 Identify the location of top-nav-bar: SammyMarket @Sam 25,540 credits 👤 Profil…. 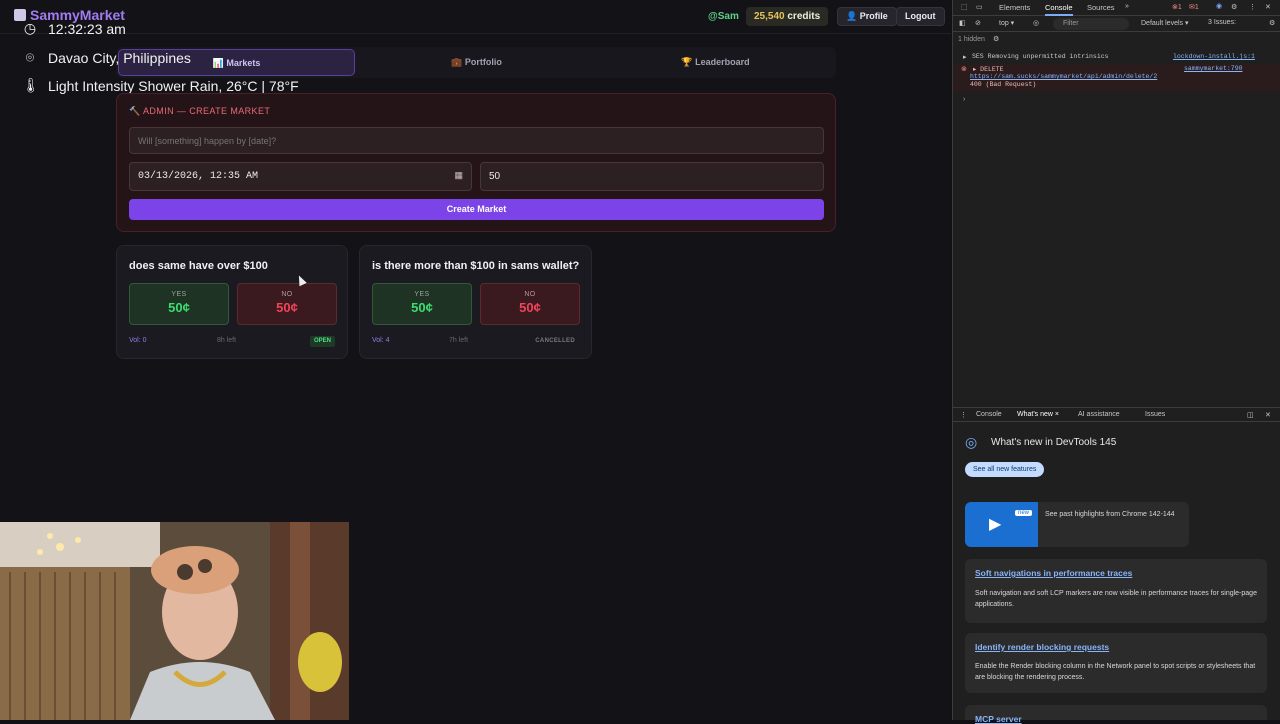
(475, 17).